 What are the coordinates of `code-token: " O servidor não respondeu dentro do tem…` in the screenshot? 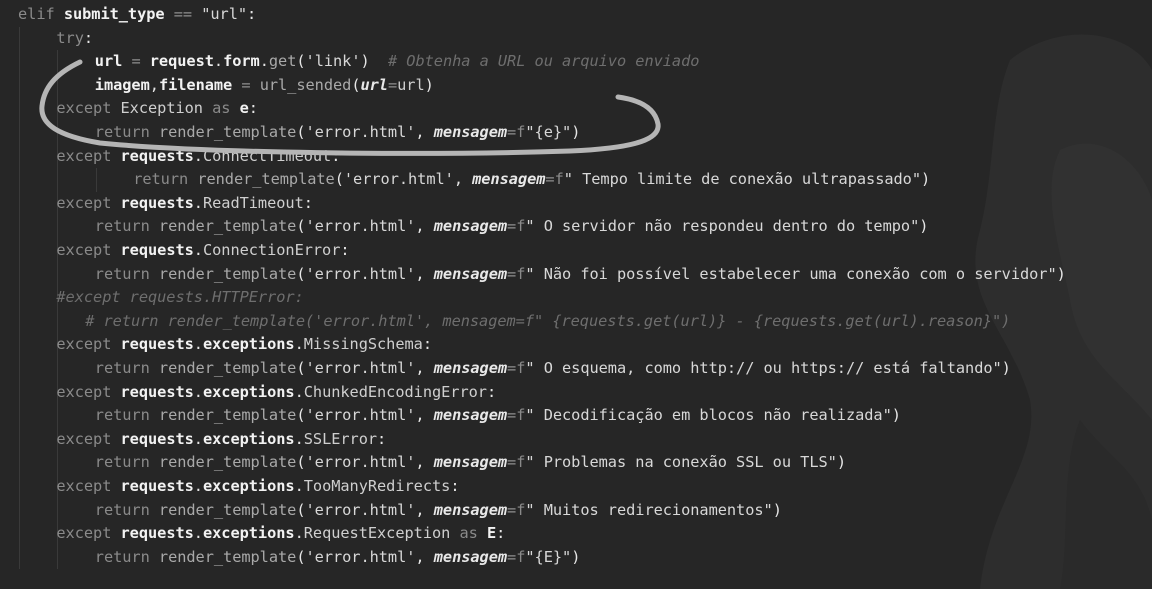 It's located at (722, 226).